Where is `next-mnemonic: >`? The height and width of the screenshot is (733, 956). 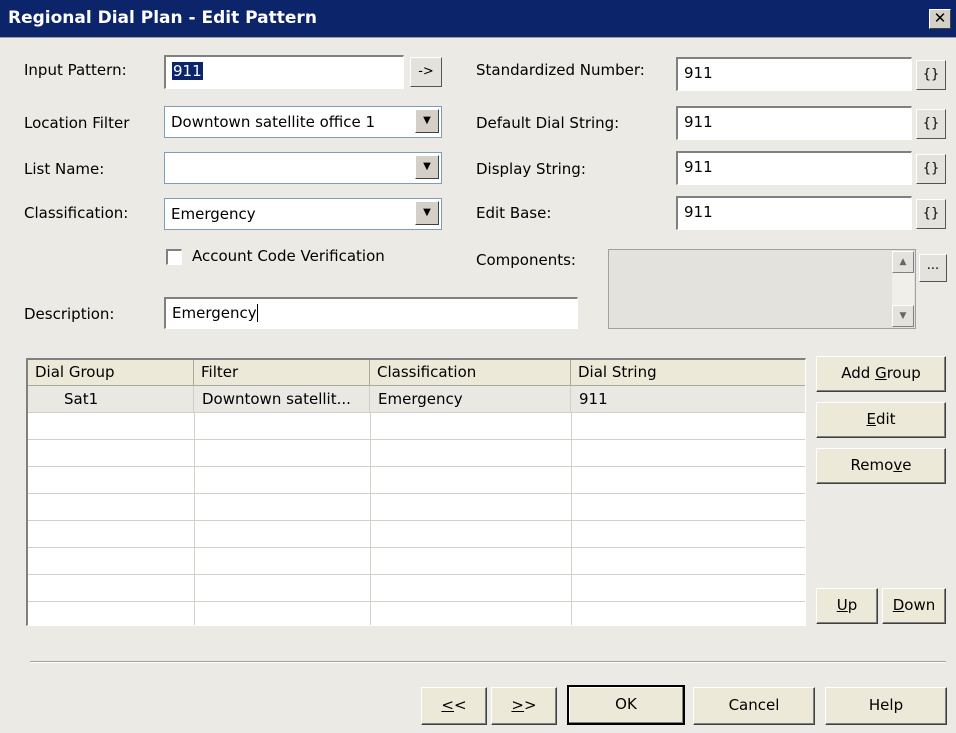
next-mnemonic: > is located at coordinates (517, 705).